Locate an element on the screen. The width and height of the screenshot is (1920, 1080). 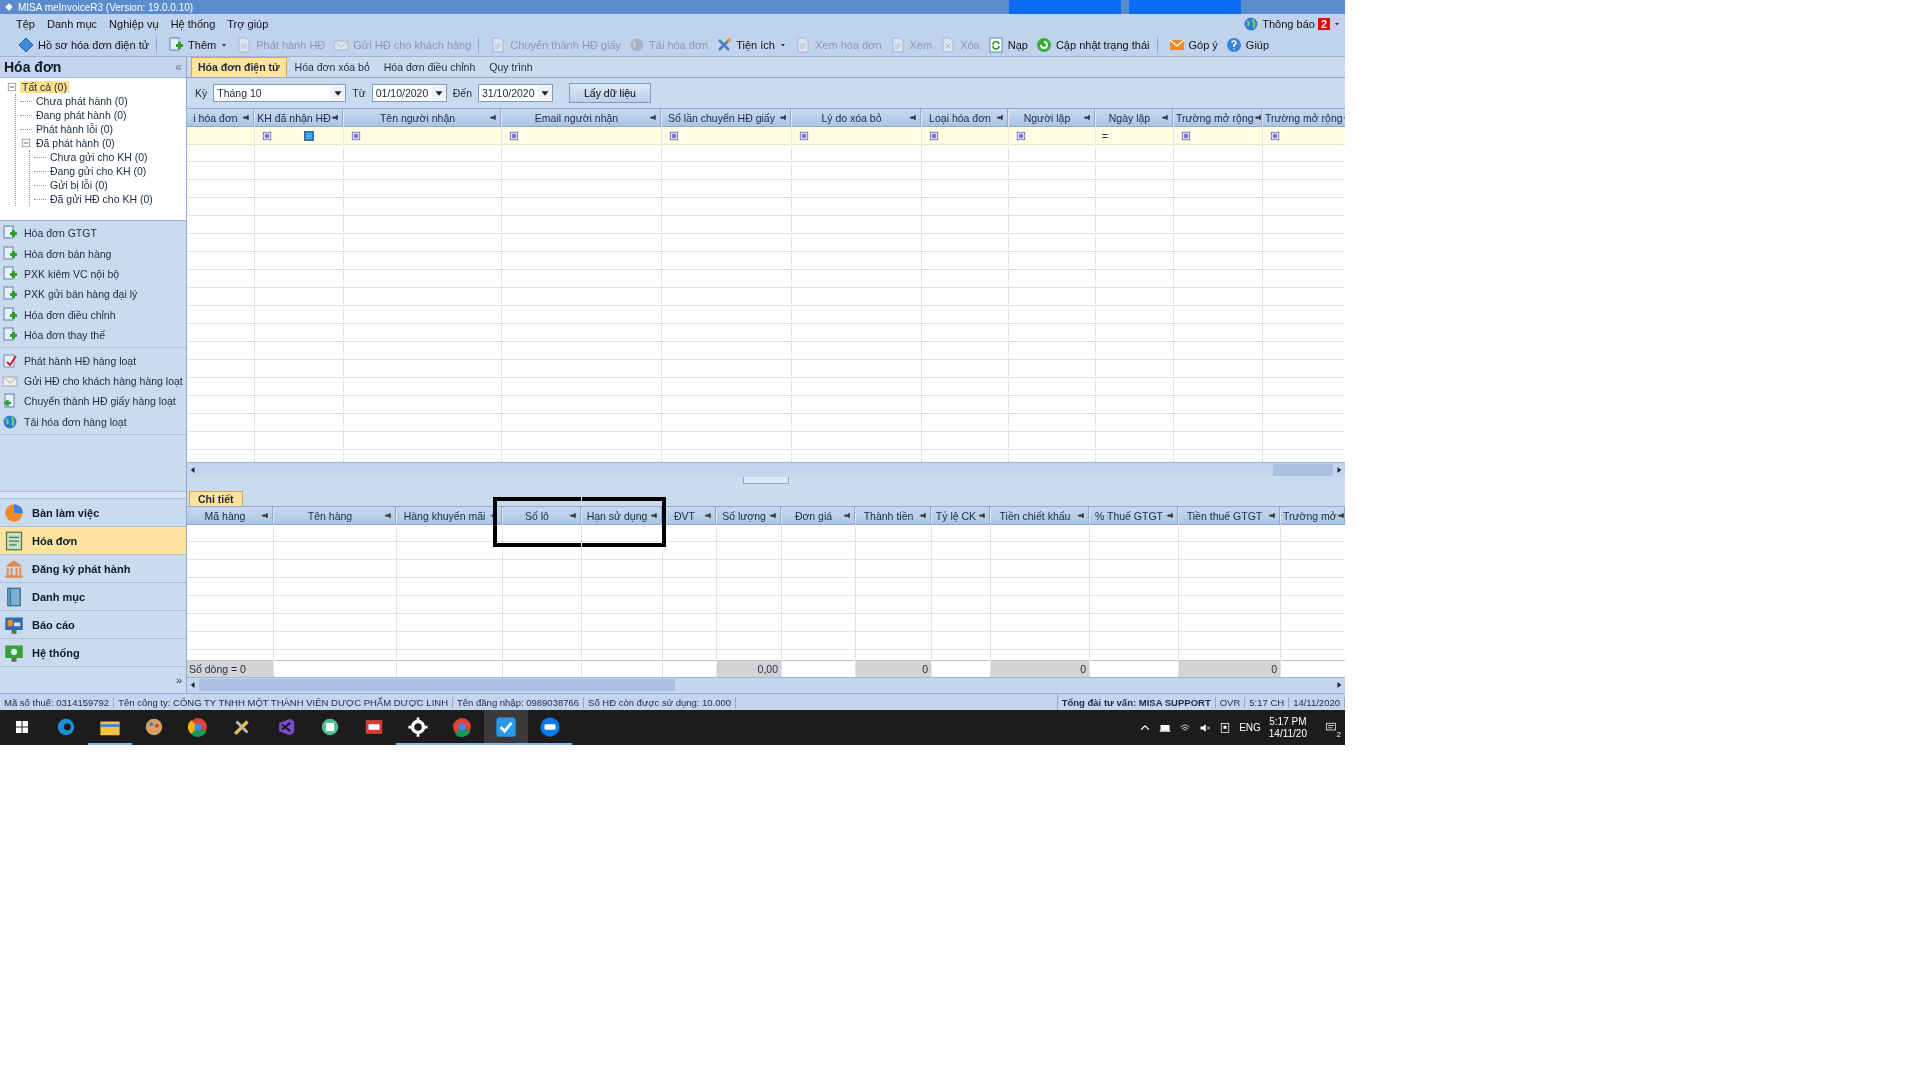
menu-item: Hệ thống is located at coordinates (193, 24).